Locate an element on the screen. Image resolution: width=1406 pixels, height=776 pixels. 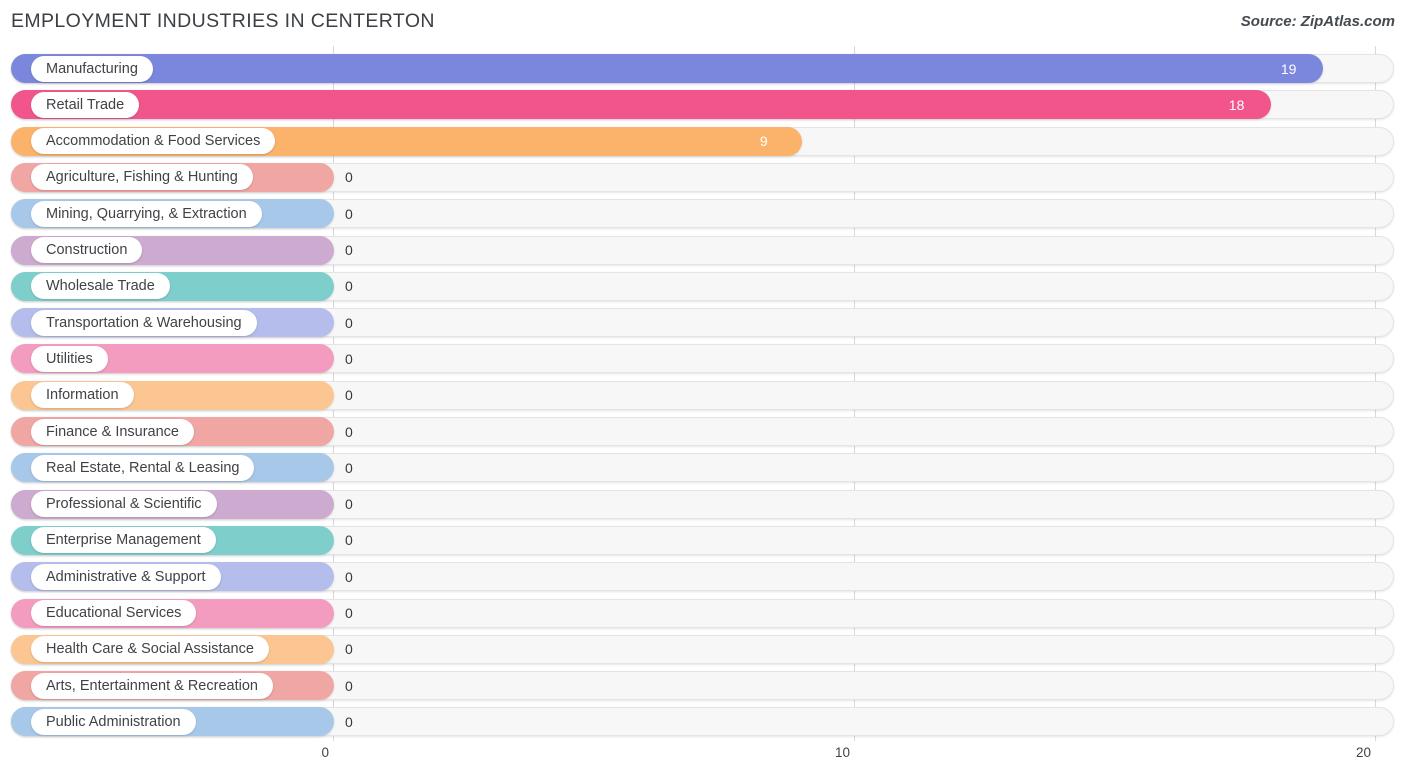
x-axis: 0 10 20 is located at coordinates (703, 758).